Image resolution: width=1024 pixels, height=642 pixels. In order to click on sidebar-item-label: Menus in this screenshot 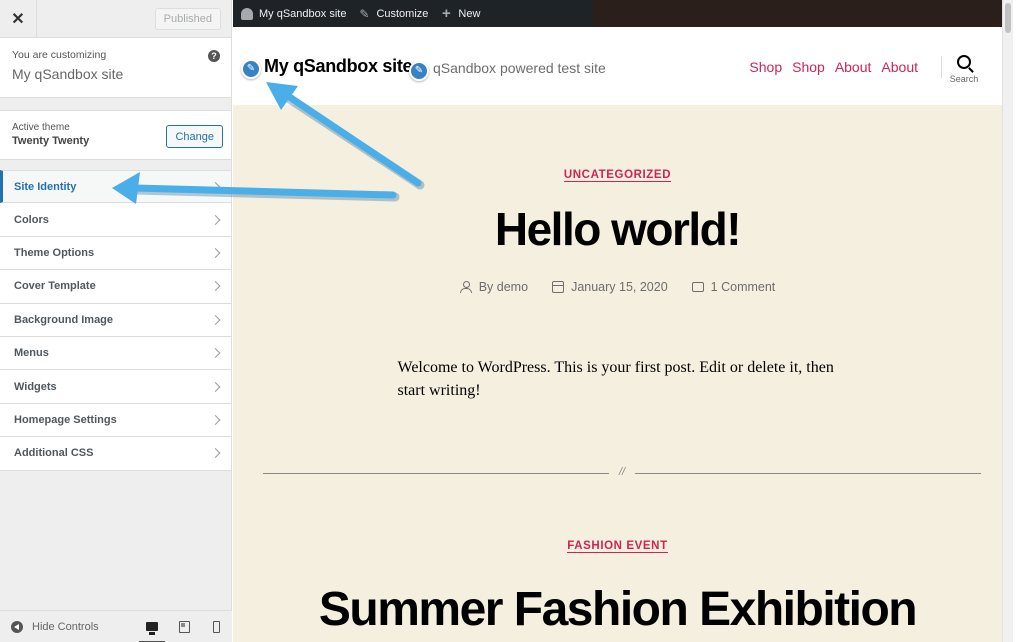, I will do `click(31, 353)`.